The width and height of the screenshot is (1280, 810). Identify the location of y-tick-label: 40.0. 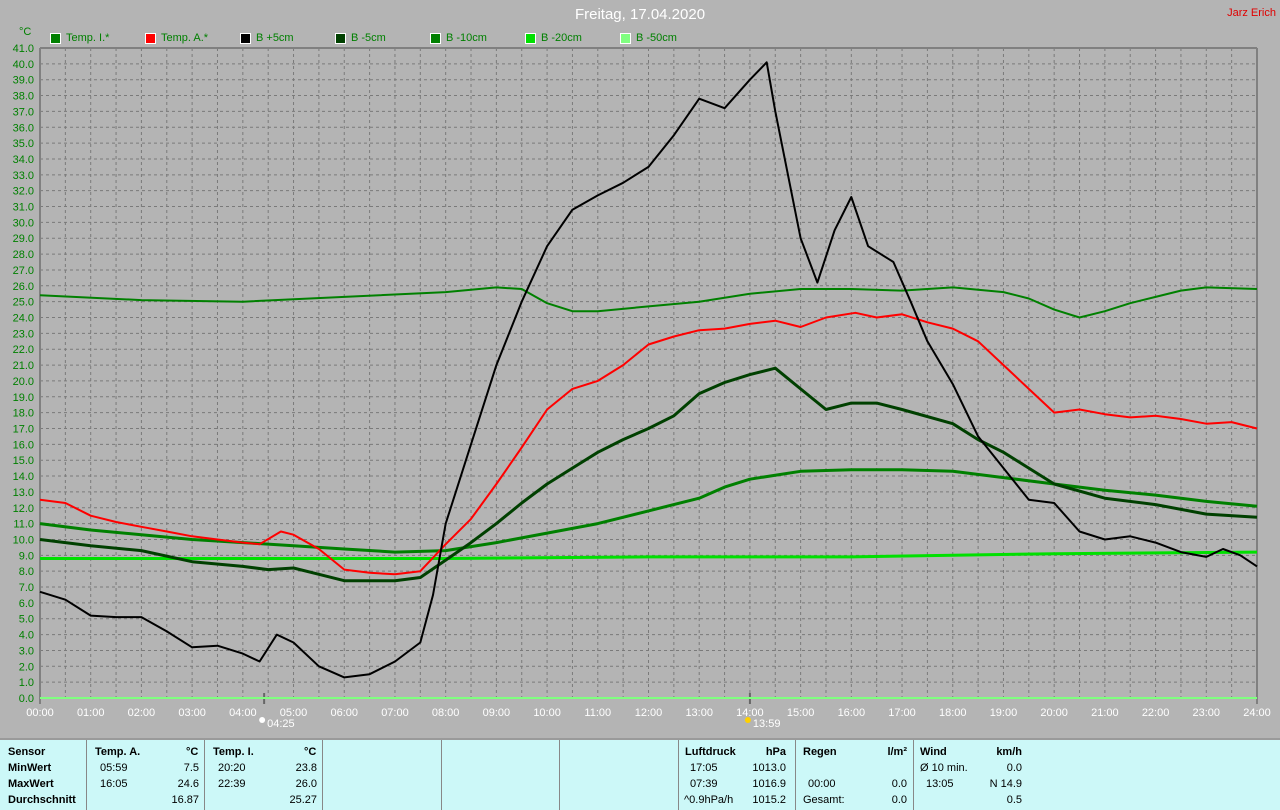
(23, 65).